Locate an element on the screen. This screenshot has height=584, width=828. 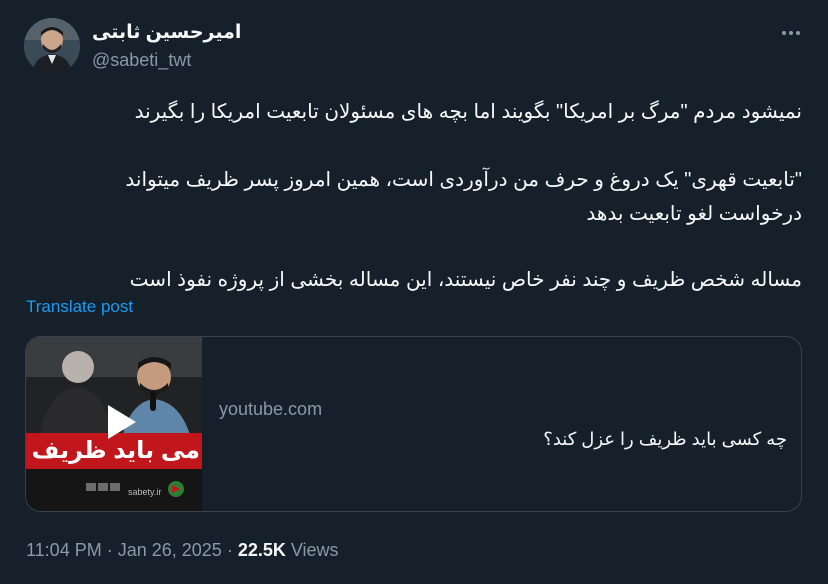
thumbnail-banner-text: می باید ظریف را عزل is located at coordinates (113, 450).